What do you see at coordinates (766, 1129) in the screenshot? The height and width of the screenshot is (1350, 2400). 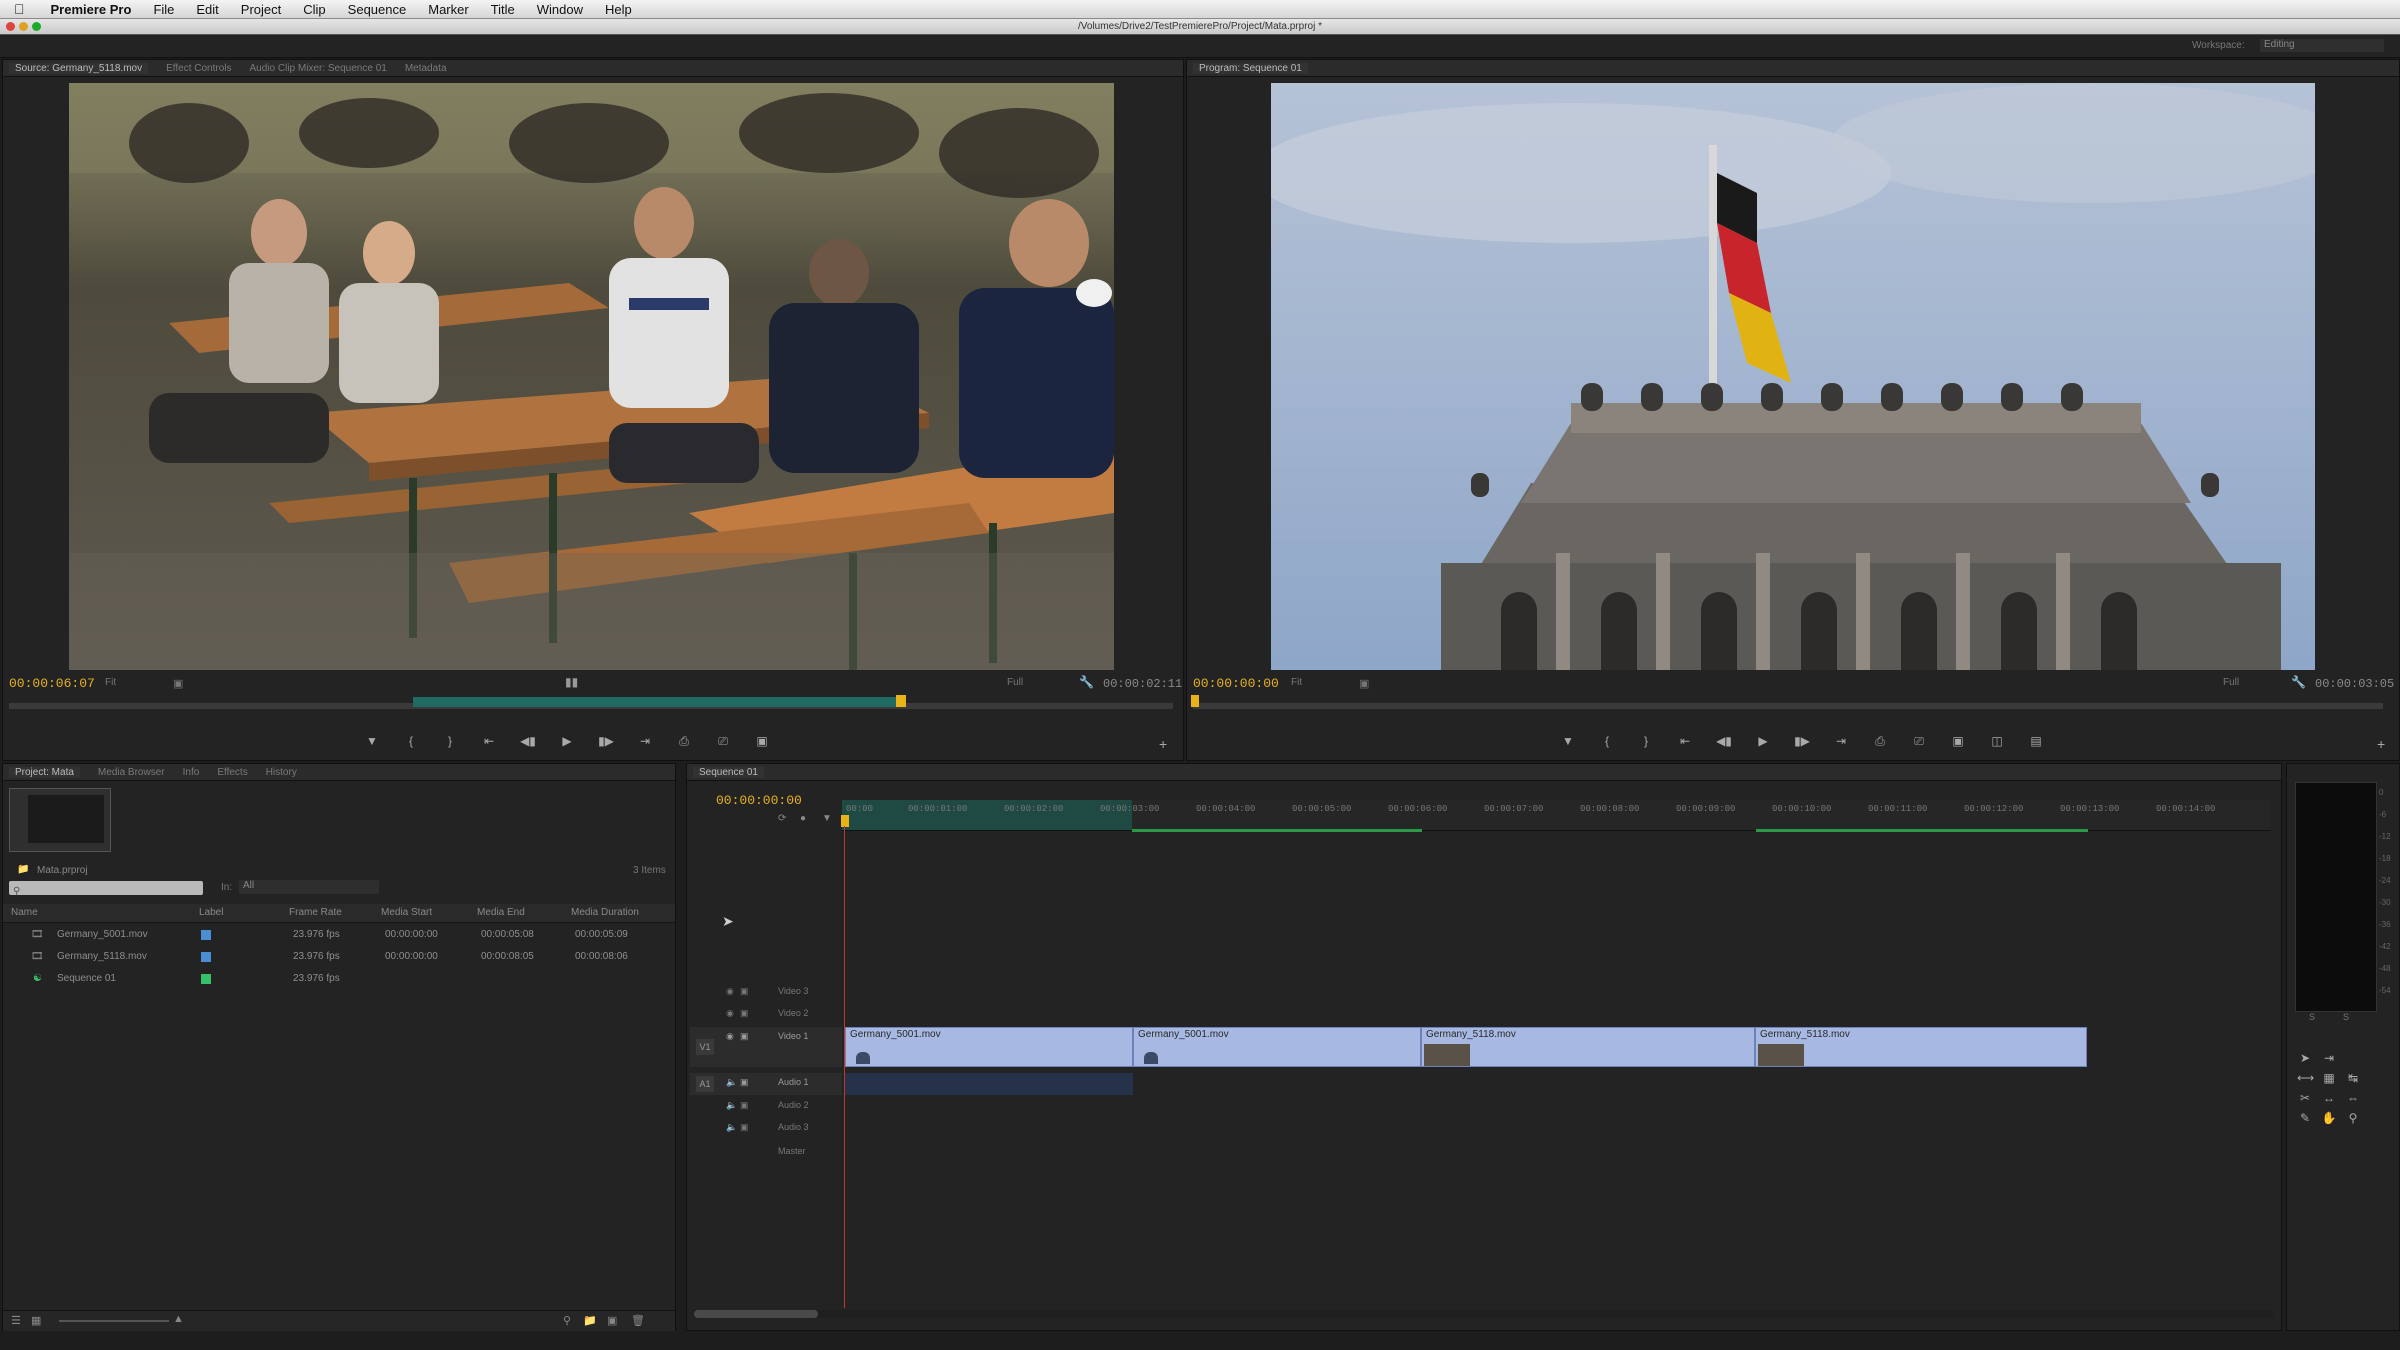 I see `track-header-audio-3: 🔈 ▣ Audio 3` at bounding box center [766, 1129].